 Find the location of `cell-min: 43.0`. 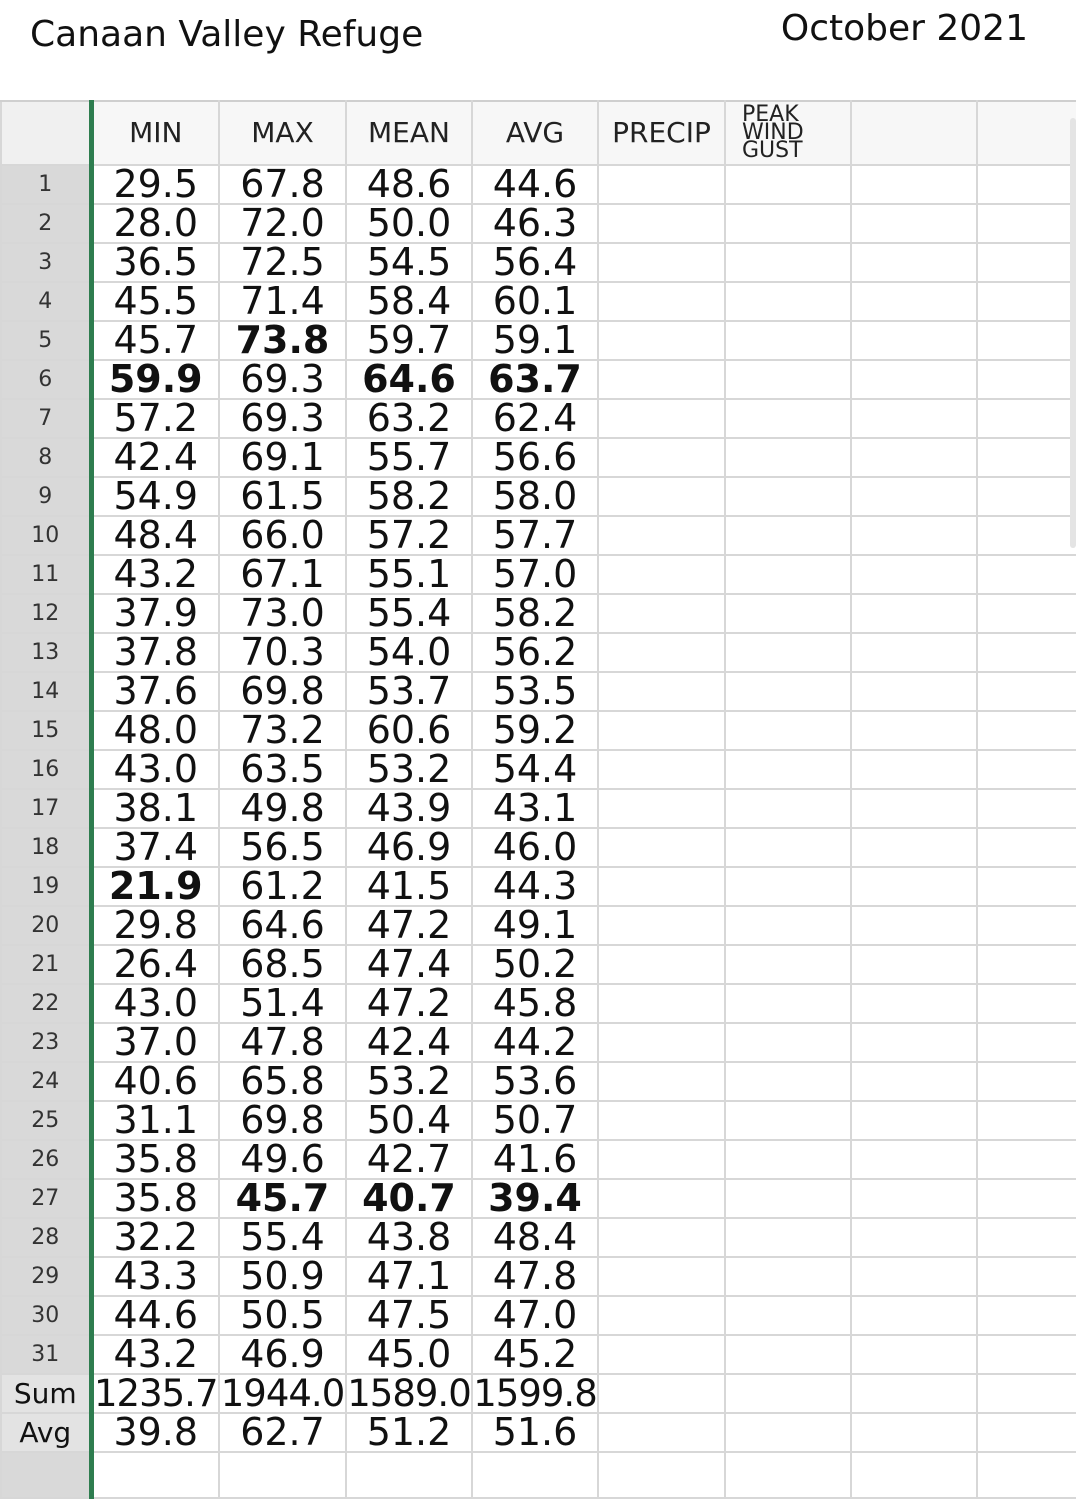

cell-min: 43.0 is located at coordinates (155, 1003).